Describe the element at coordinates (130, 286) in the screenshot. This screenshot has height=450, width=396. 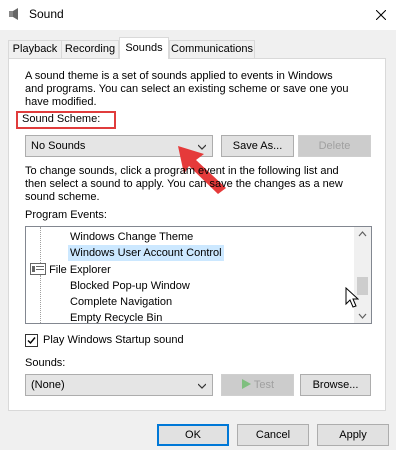
I see `list-item: Blocked Pop-up Window` at that location.